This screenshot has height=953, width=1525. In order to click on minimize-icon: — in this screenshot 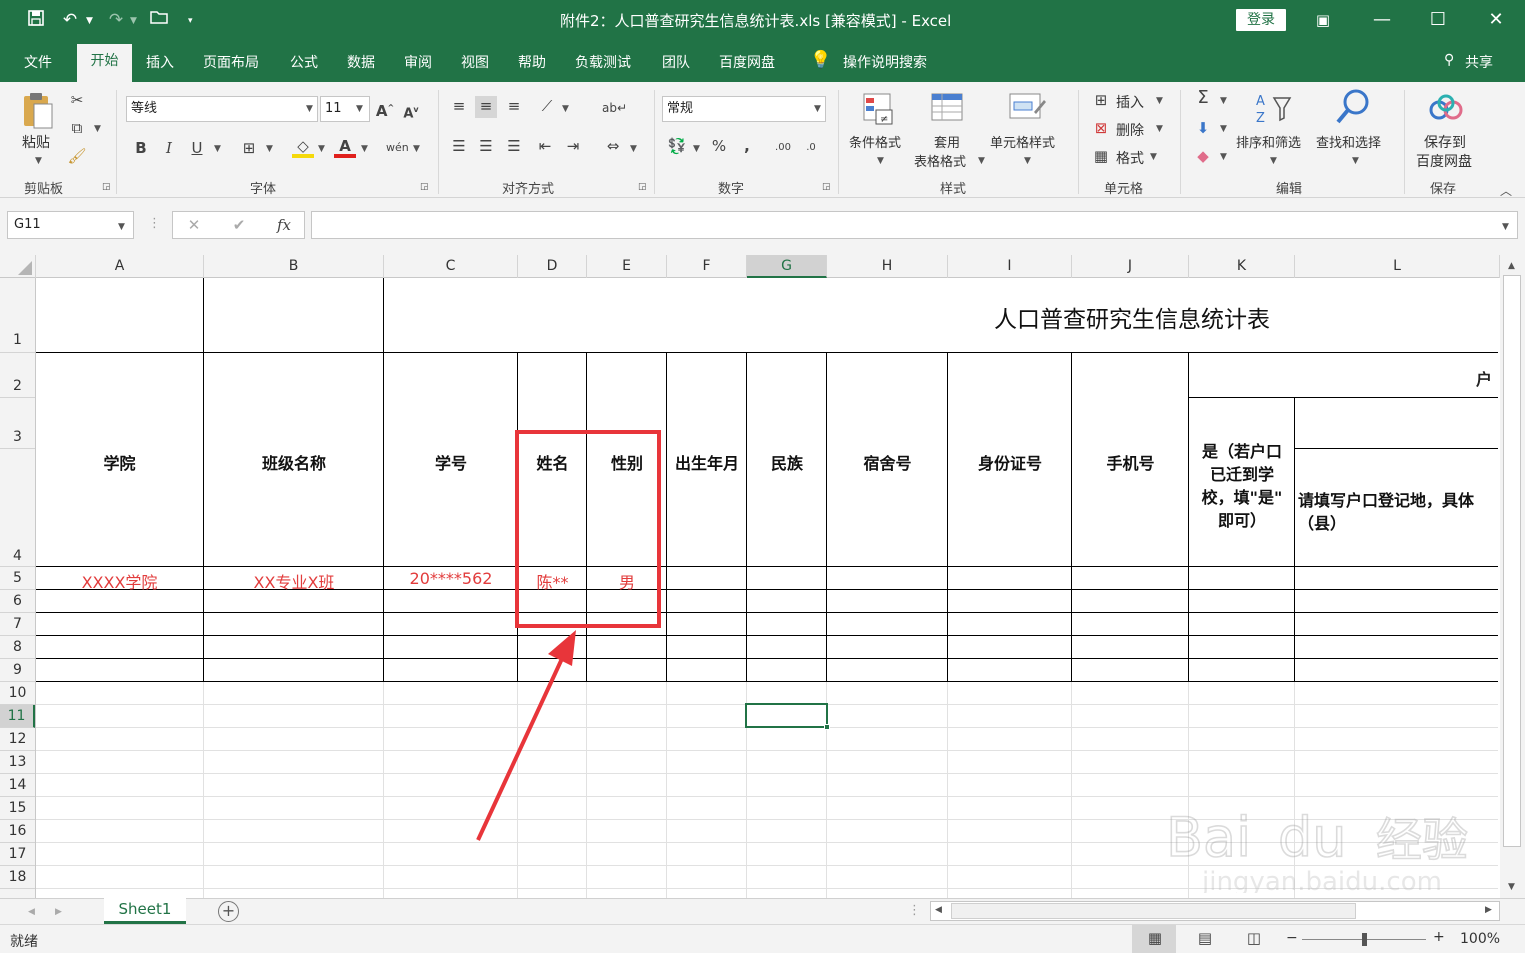, I will do `click(1382, 20)`.